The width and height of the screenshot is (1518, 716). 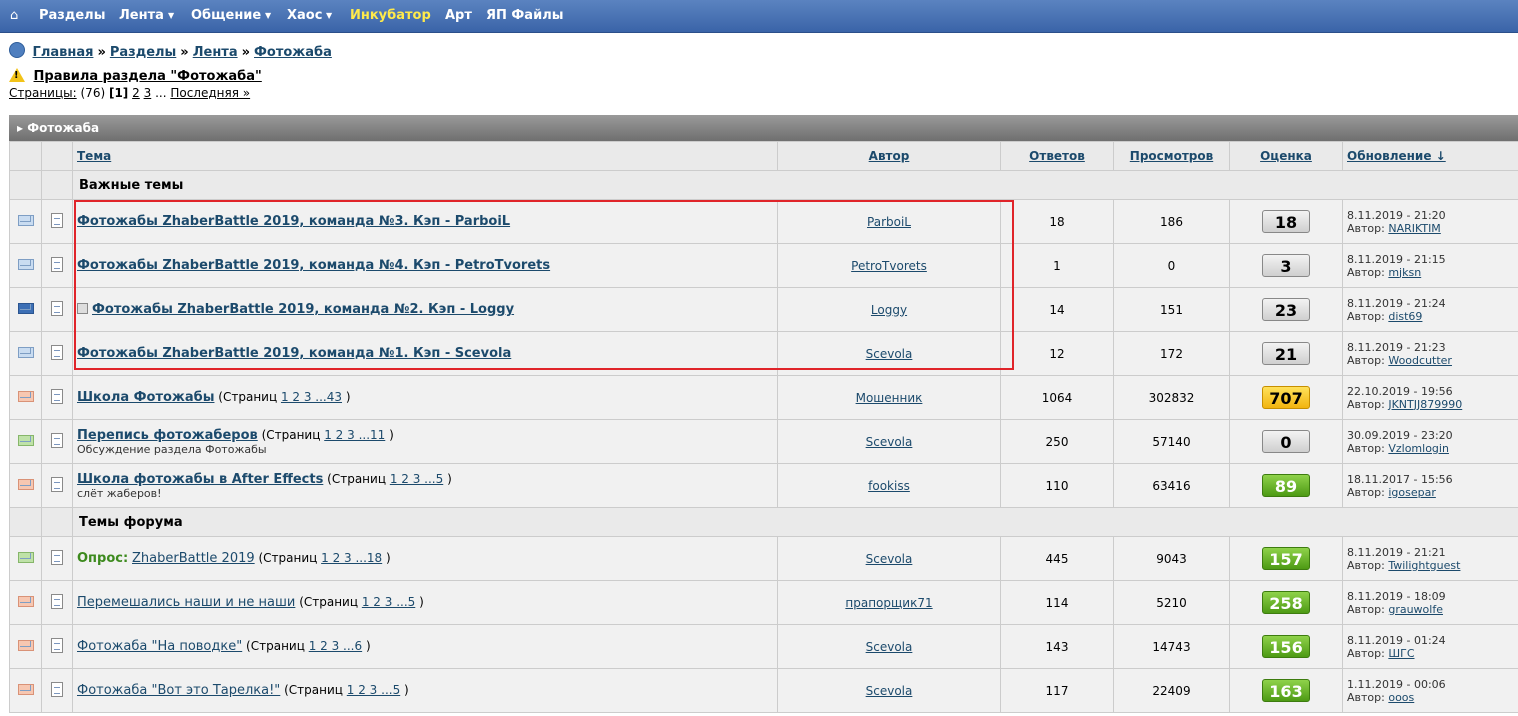 I want to click on topic-pages-links: 1 2 3 ...6, so click(x=335, y=646).